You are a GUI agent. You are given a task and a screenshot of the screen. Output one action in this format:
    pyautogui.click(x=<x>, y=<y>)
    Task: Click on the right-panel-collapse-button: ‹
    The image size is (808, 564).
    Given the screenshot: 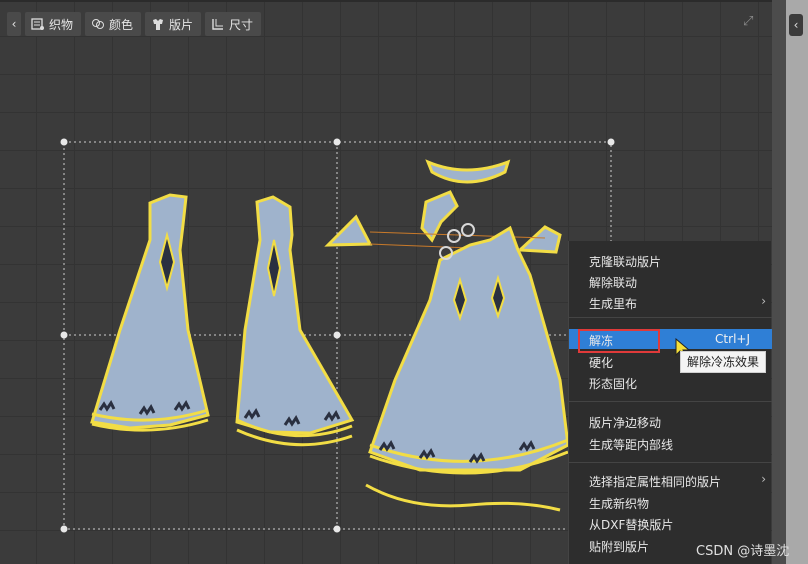 What is the action you would take?
    pyautogui.click(x=796, y=25)
    